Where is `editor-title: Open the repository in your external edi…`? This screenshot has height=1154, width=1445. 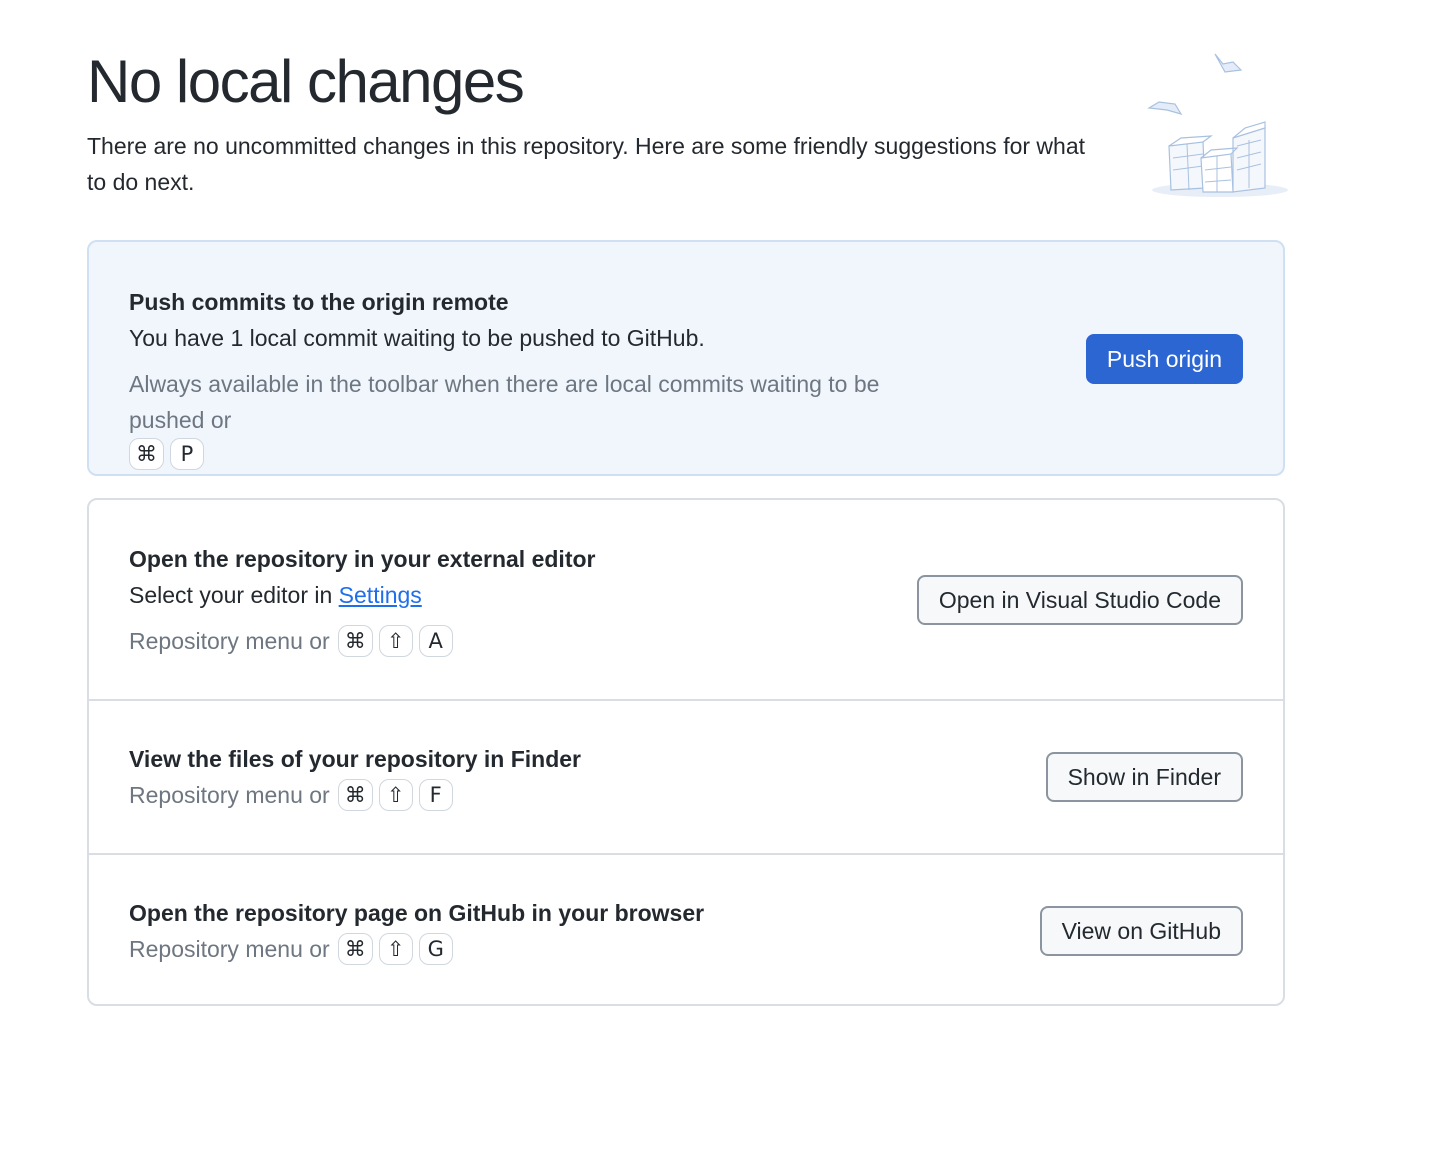 editor-title: Open the repository in your external edi… is located at coordinates (362, 559).